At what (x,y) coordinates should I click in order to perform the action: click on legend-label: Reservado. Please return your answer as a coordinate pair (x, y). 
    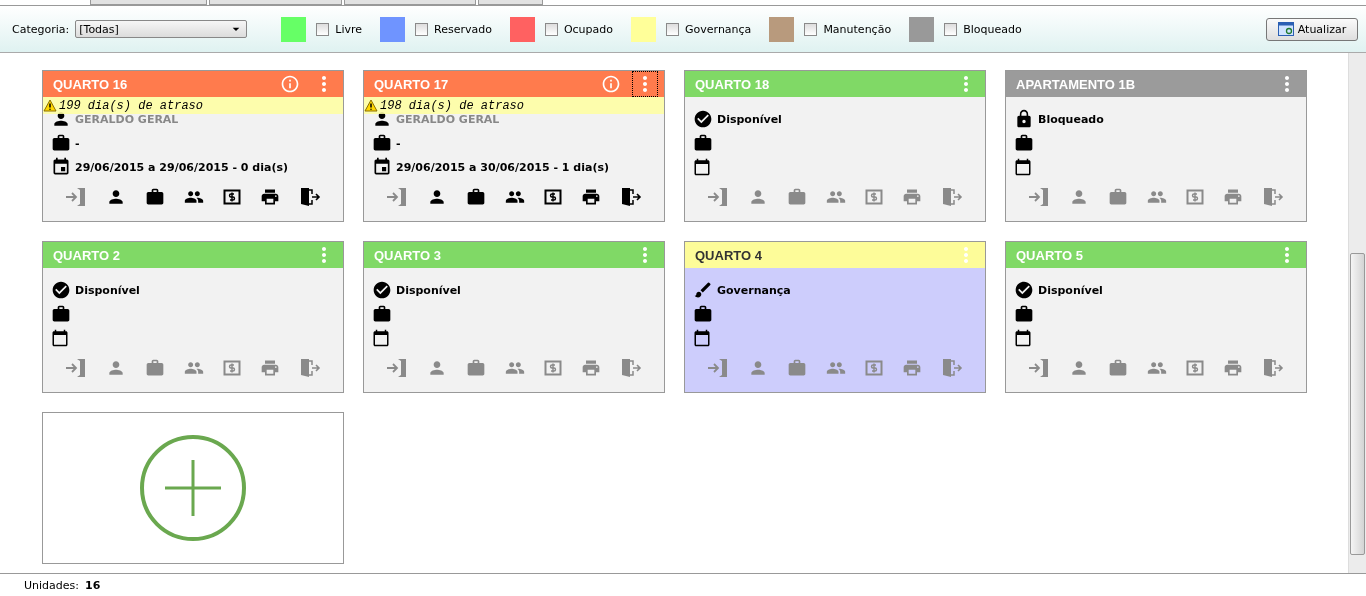
    Looking at the image, I should click on (463, 29).